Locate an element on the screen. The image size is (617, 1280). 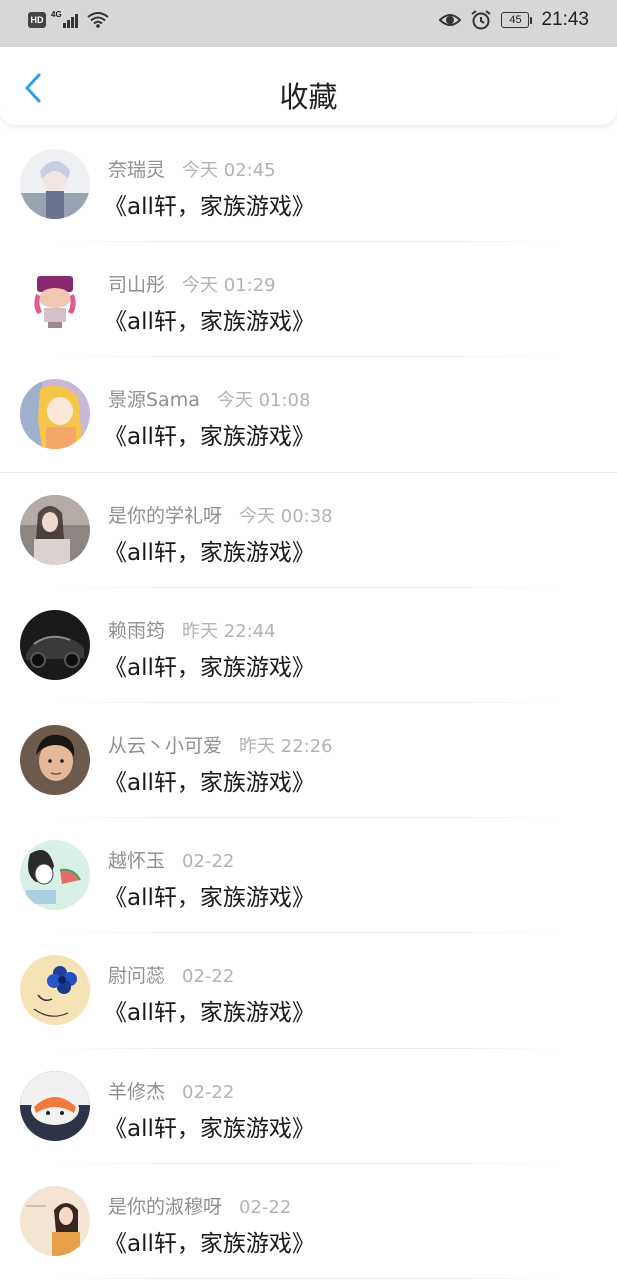
item-meta: 赖雨筠 昨天 22:44 is located at coordinates (192, 629).